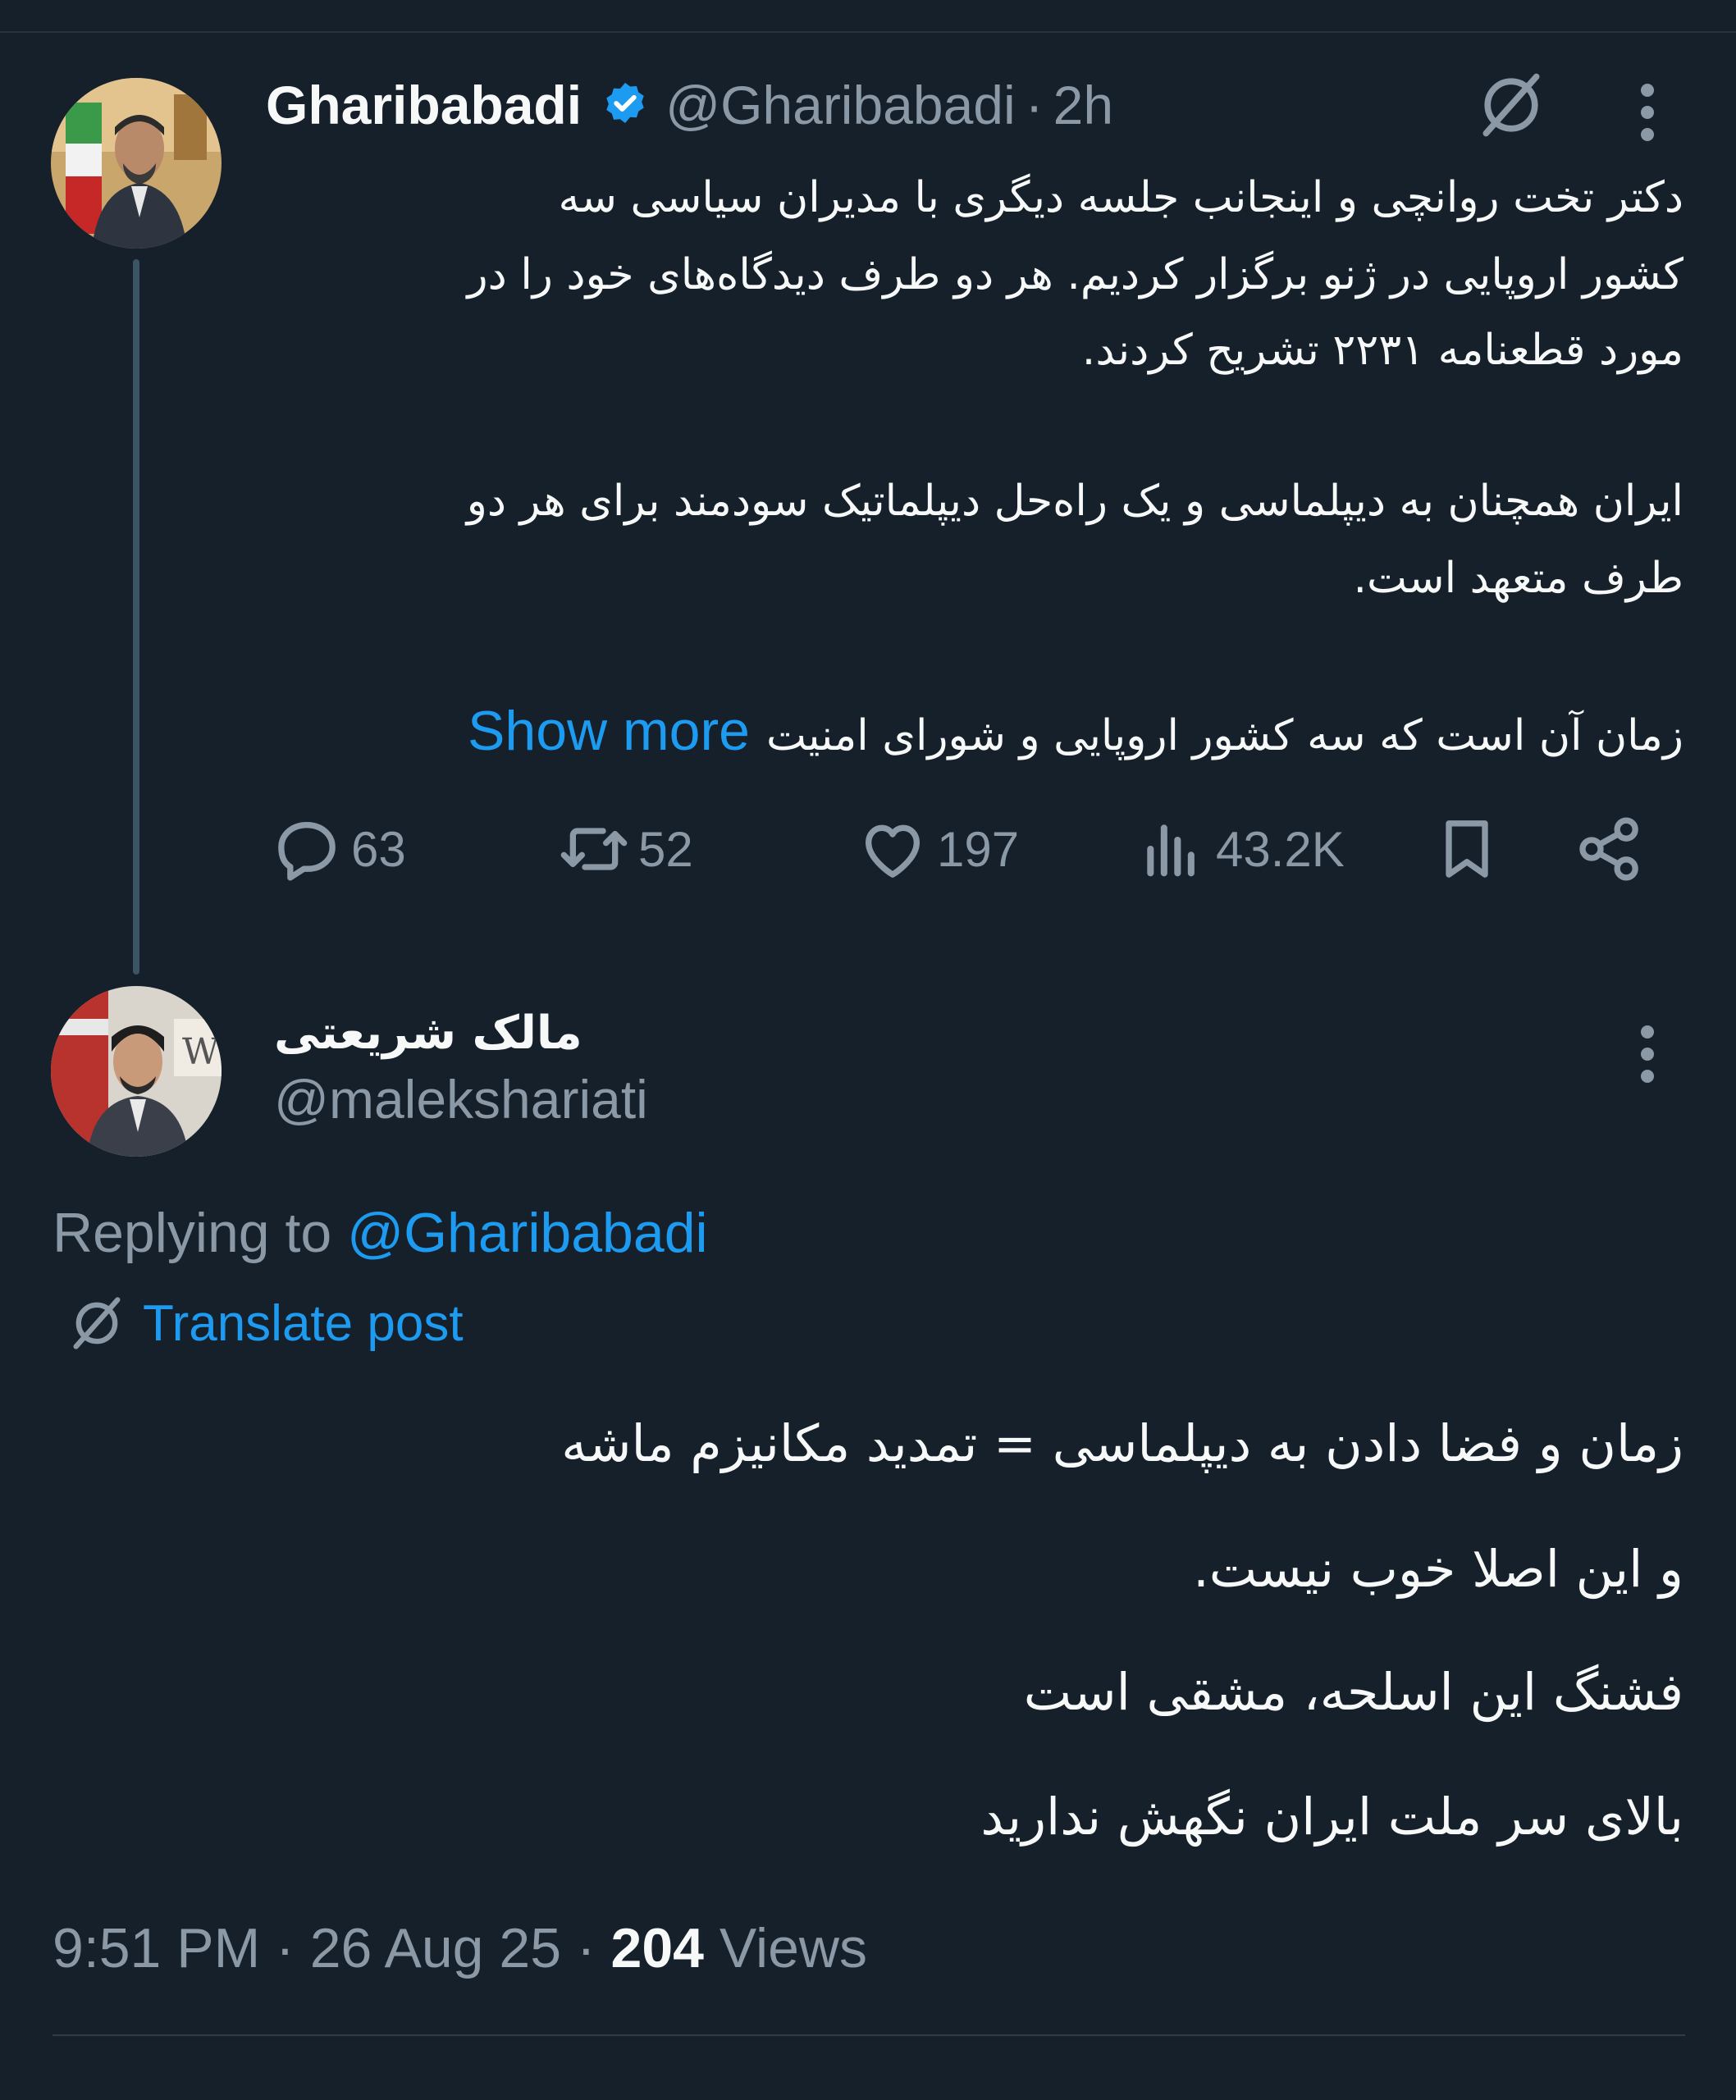 This screenshot has height=2100, width=1736. Describe the element at coordinates (527, 1233) in the screenshot. I see `replying-to-mention: @Gharibabadi` at that location.